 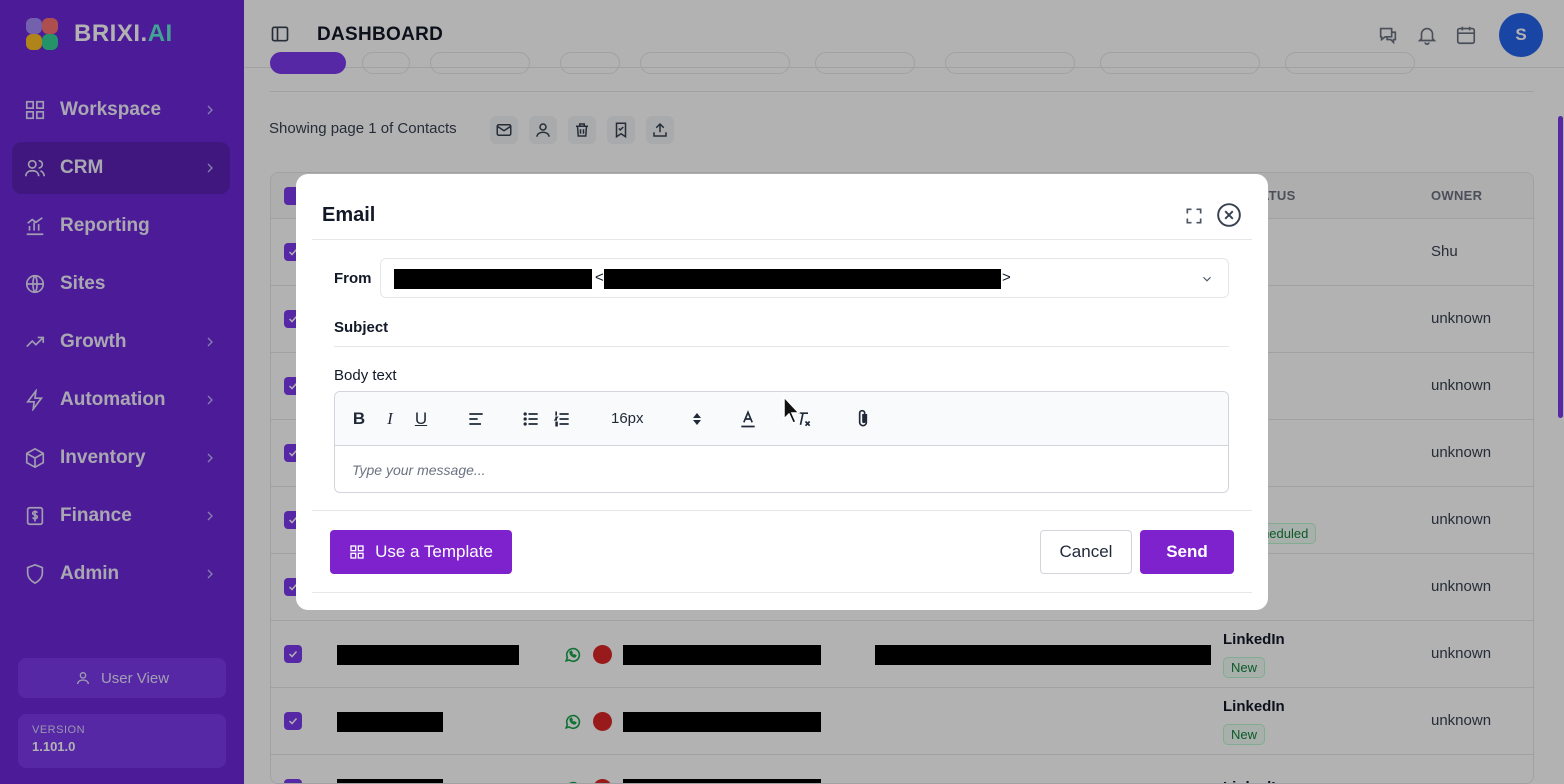 What do you see at coordinates (476, 419) in the screenshot?
I see `align-left-icon` at bounding box center [476, 419].